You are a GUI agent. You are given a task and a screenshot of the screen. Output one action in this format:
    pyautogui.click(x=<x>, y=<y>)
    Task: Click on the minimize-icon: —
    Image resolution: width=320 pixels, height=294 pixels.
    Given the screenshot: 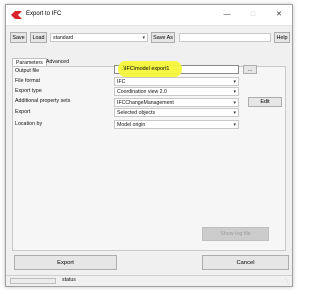 What is the action you would take?
    pyautogui.click(x=227, y=15)
    